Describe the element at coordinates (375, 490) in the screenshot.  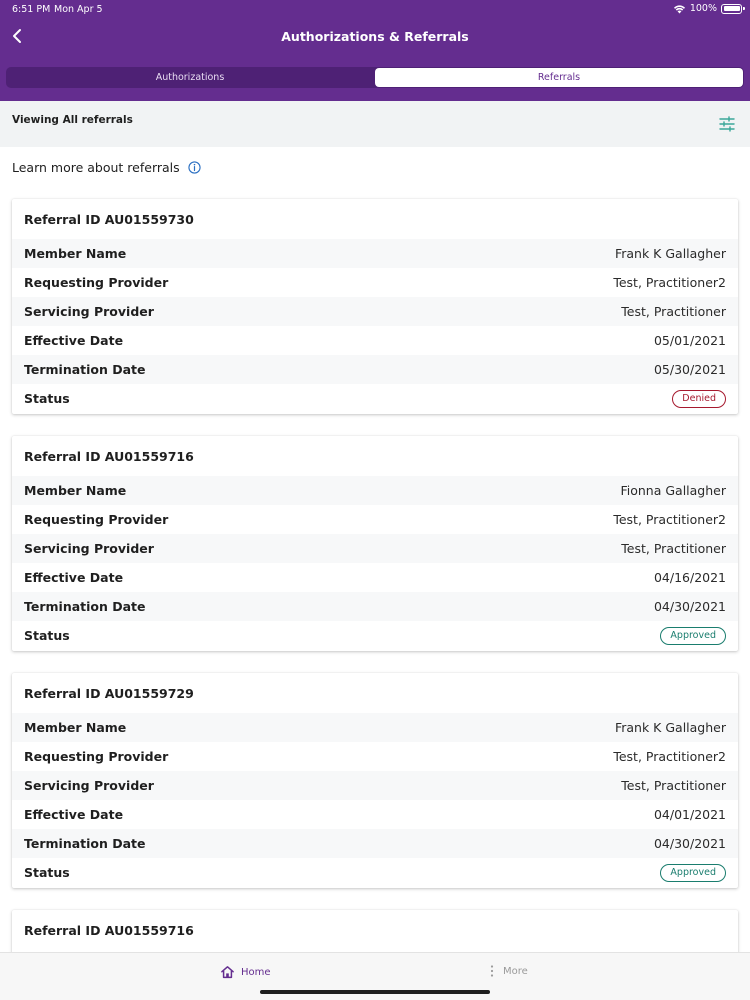
I see `row-member-name: Member Name Fionna Gallagher` at that location.